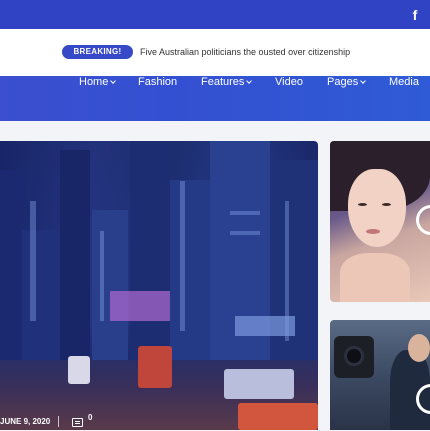  Describe the element at coordinates (404, 82) in the screenshot. I see `nav-item-label: Media` at that location.